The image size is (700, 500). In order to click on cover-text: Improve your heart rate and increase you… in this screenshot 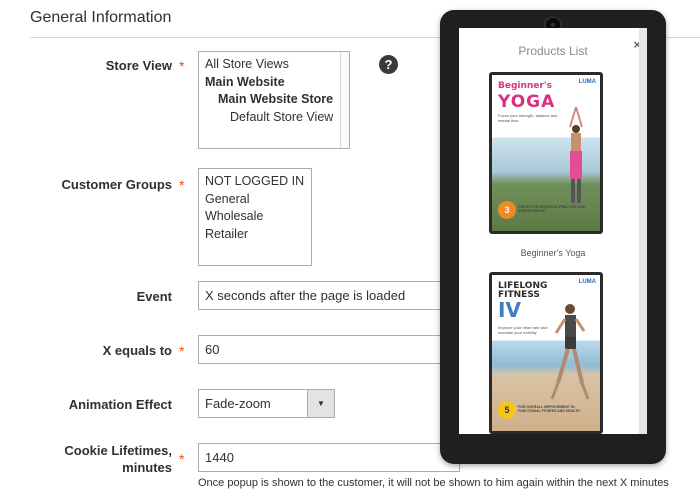, I will do `click(523, 330)`.